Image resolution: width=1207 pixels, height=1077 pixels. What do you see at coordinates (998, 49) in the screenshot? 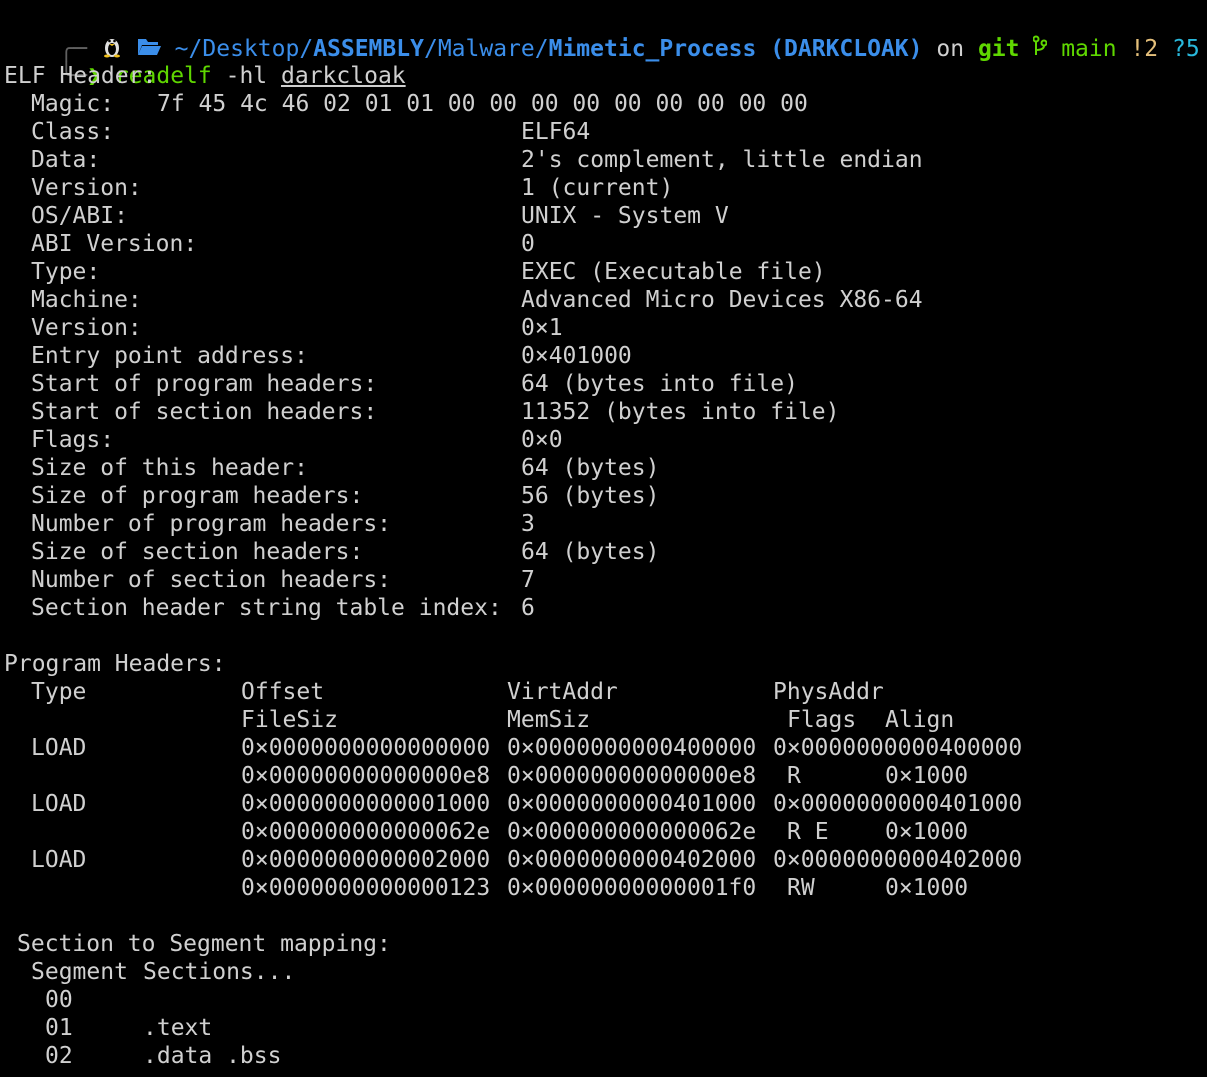
I see `git-label: git` at bounding box center [998, 49].